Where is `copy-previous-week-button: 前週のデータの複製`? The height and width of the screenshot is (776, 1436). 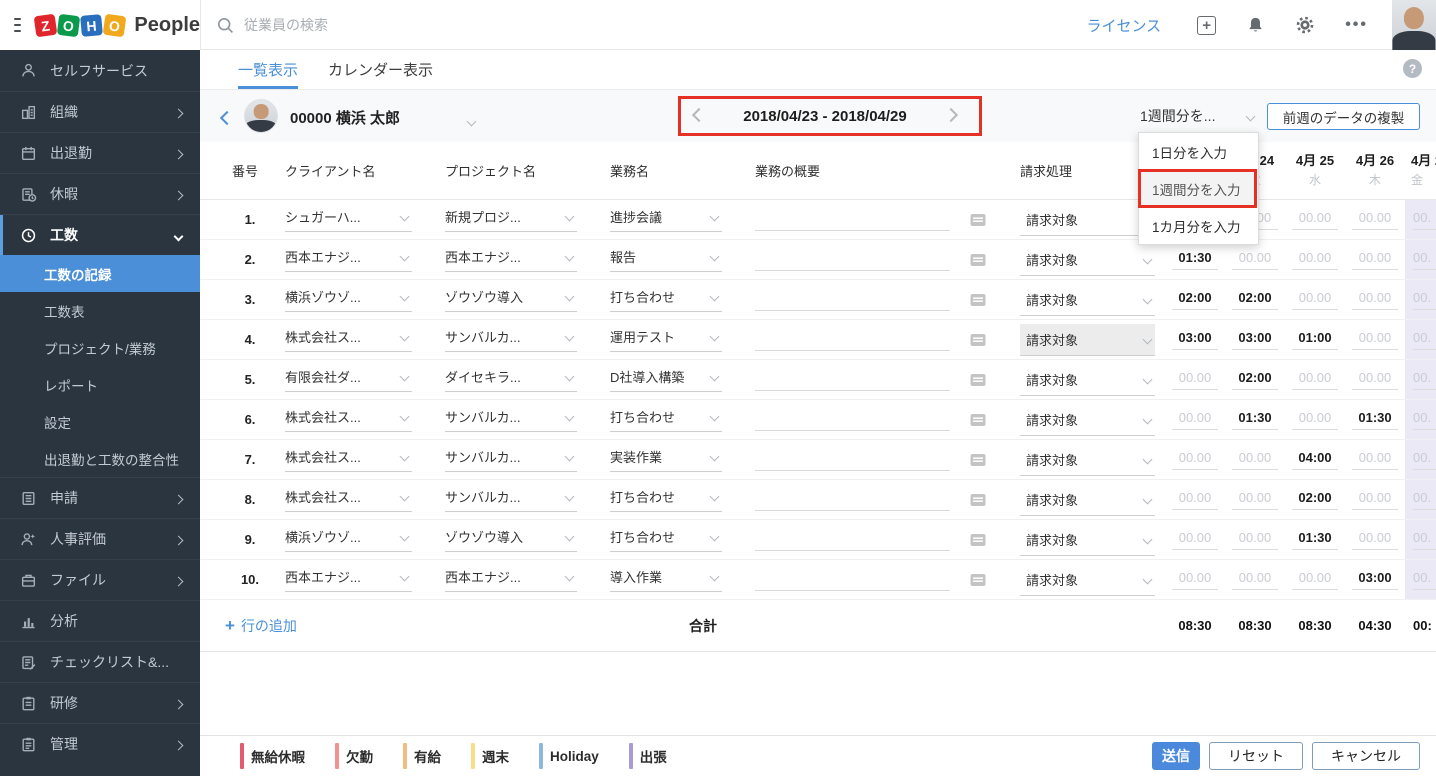 copy-previous-week-button: 前週のデータの複製 is located at coordinates (1343, 116).